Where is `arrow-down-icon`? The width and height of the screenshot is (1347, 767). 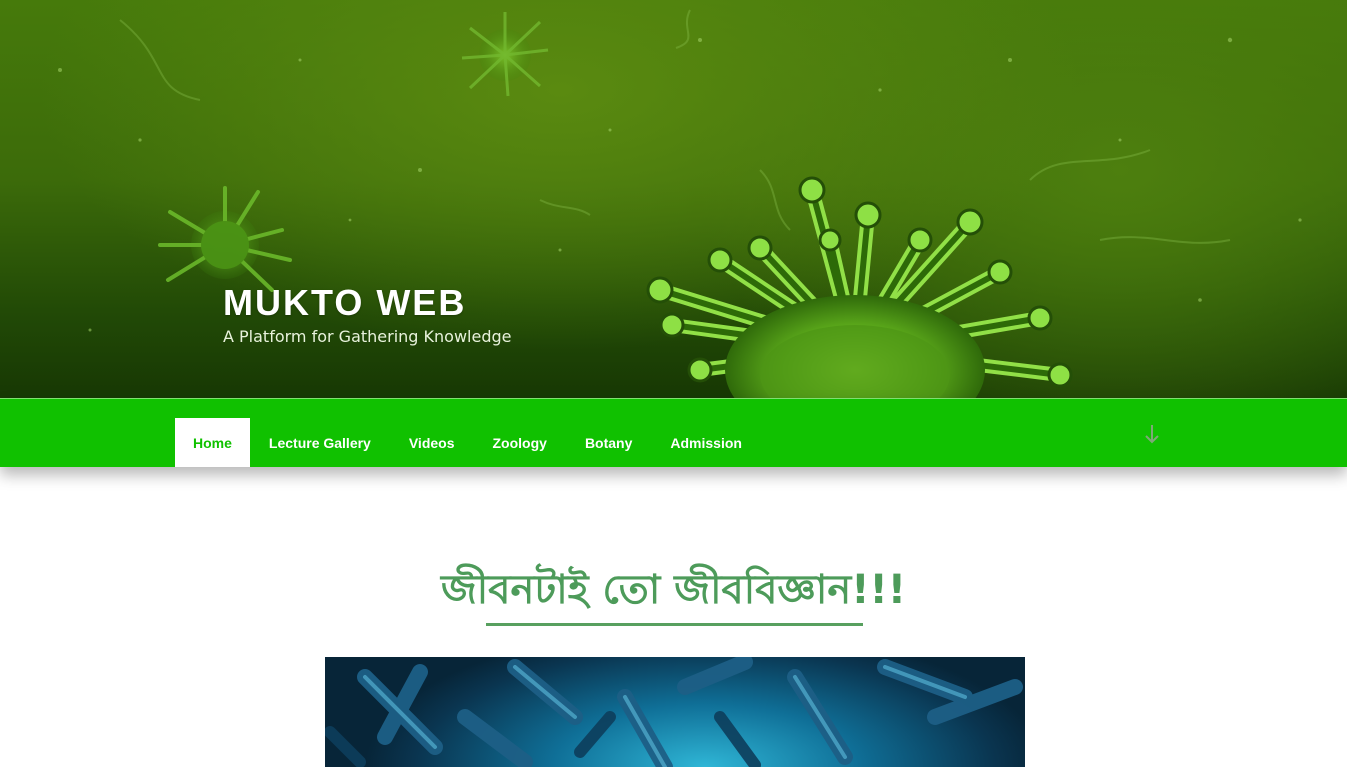 arrow-down-icon is located at coordinates (1152, 434).